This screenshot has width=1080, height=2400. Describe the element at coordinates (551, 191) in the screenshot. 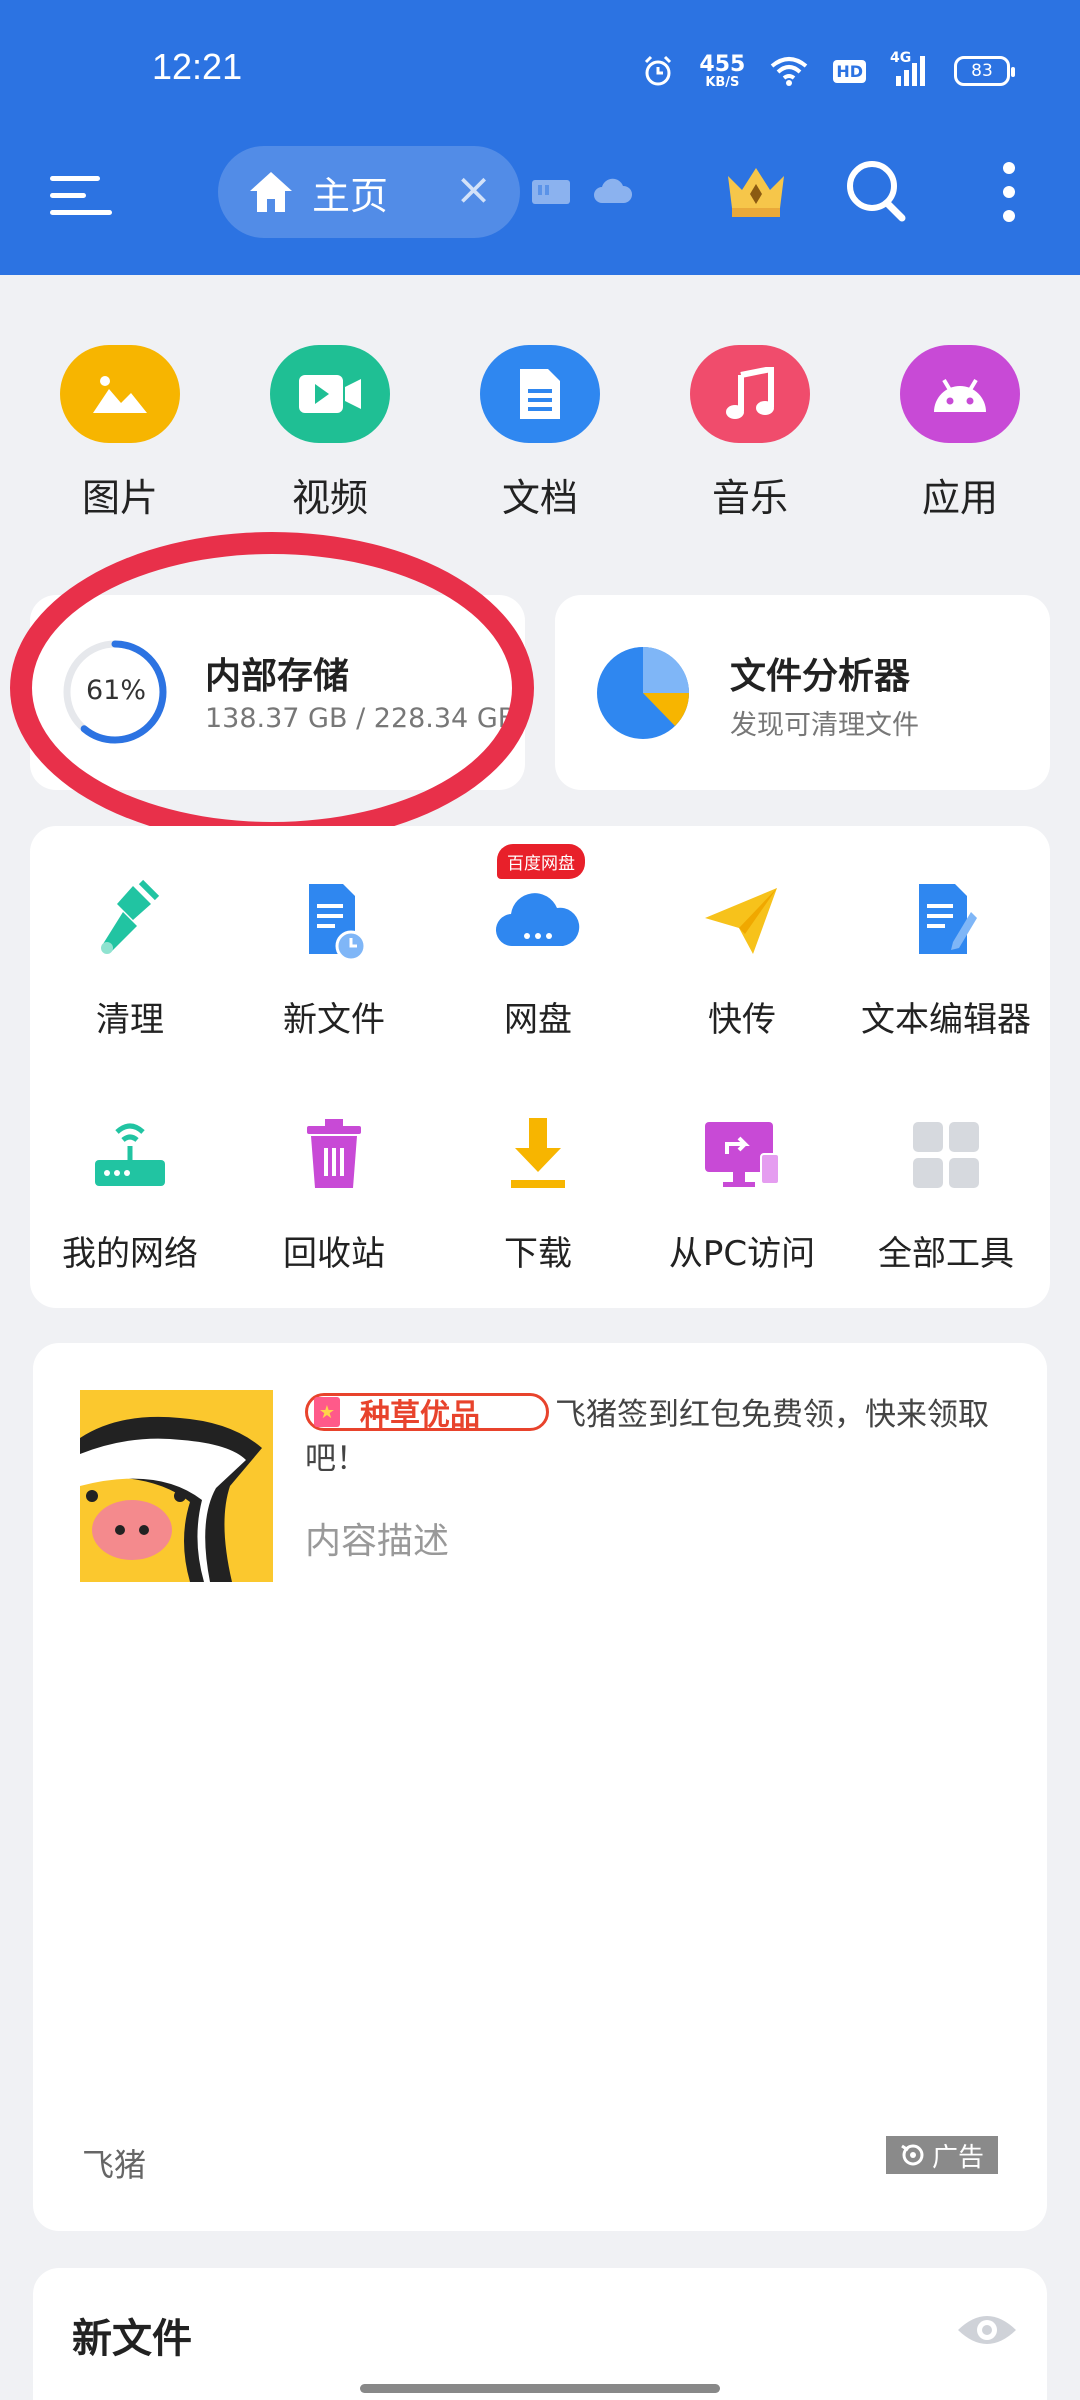

I see `sd-card-icon` at that location.